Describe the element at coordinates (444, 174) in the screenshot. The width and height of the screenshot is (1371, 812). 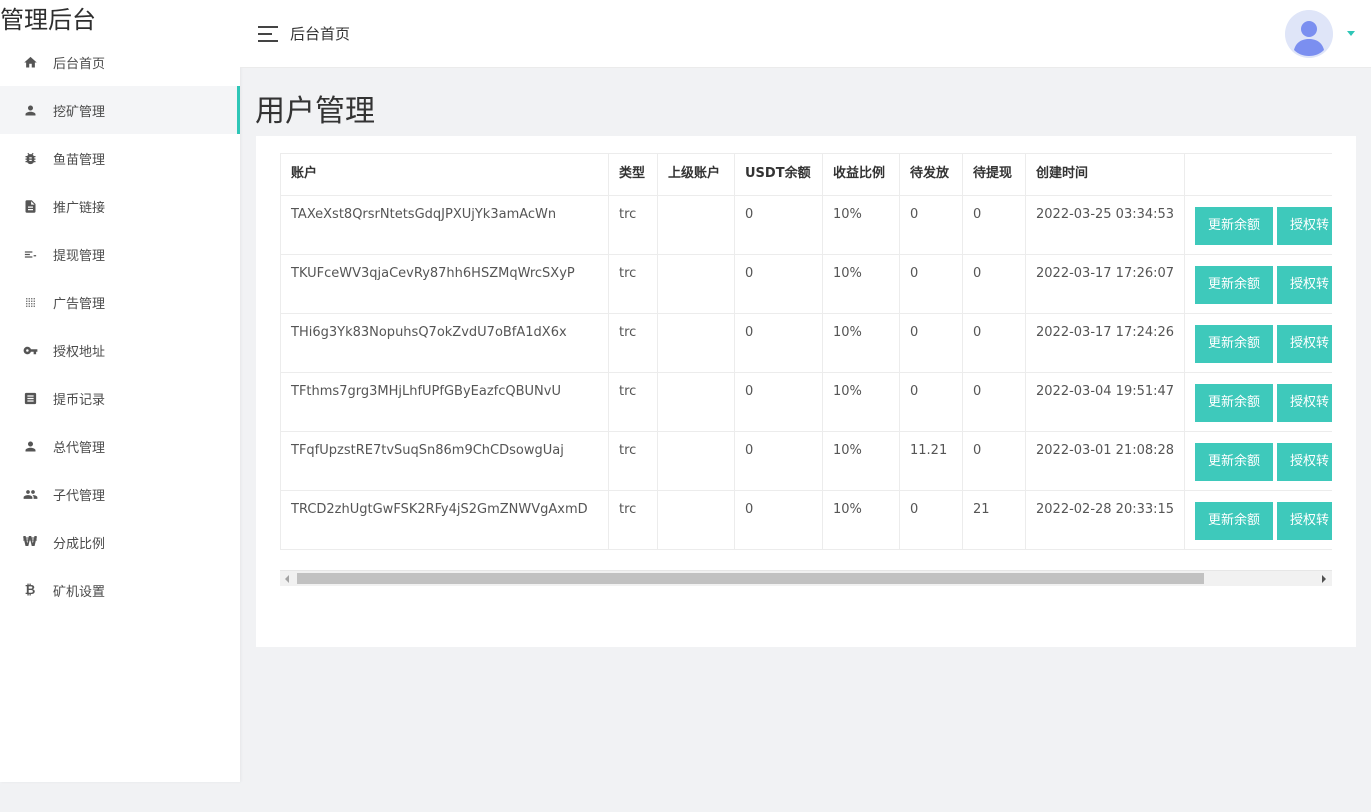
I see `column-header: 账户` at that location.